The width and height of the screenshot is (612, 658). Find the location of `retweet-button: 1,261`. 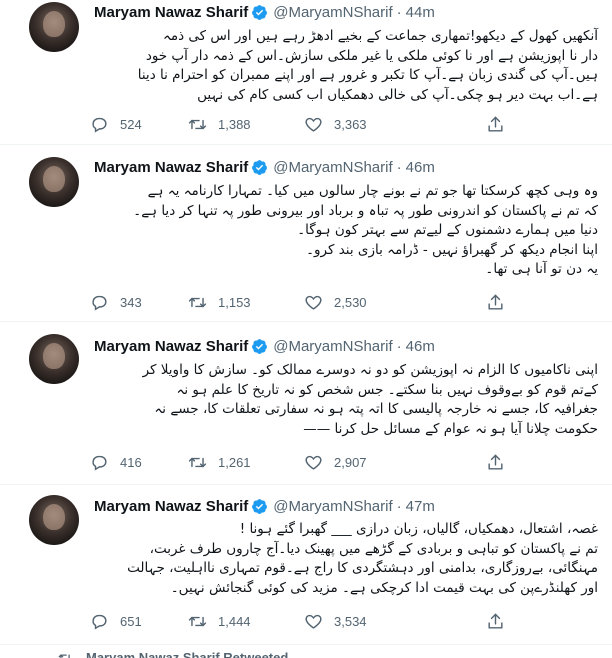

retweet-button: 1,261 is located at coordinates (219, 462).